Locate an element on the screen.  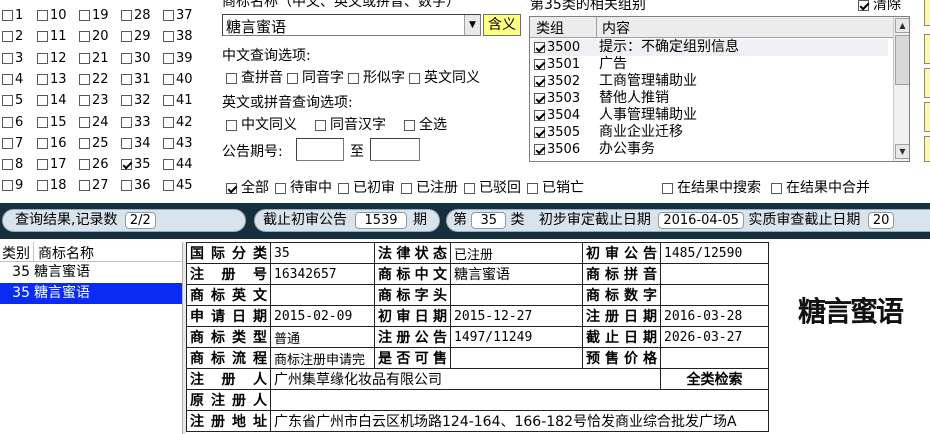
group-row-3502: 3502 工商管理辅助业 is located at coordinates (711, 81).